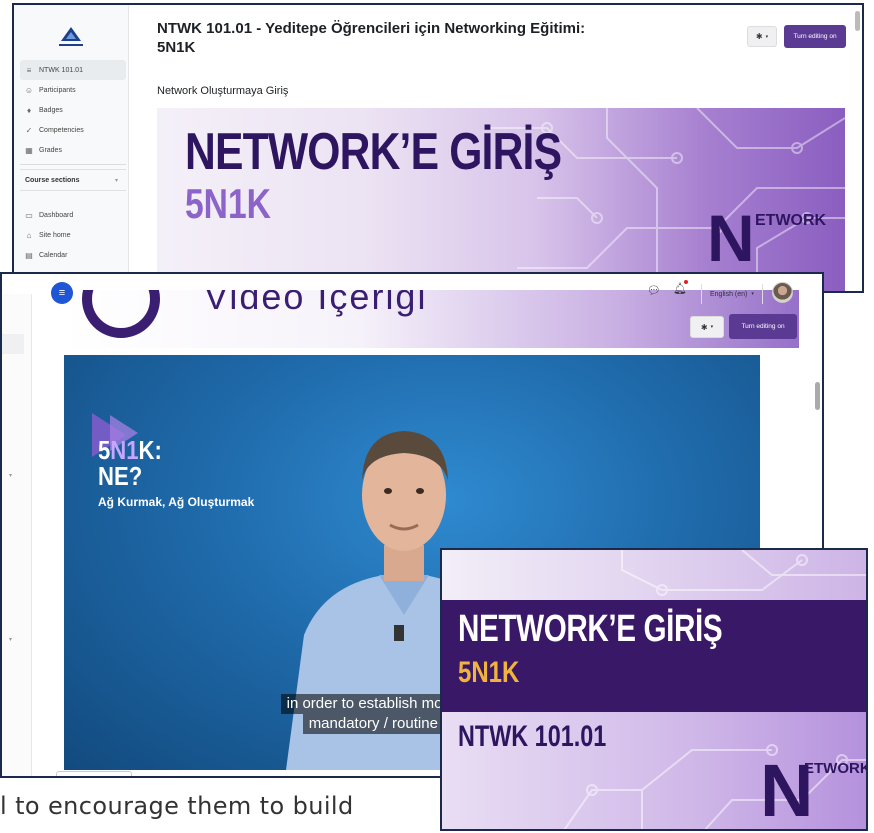  Describe the element at coordinates (29, 150) in the screenshot. I see `table-icon: ▦` at that location.